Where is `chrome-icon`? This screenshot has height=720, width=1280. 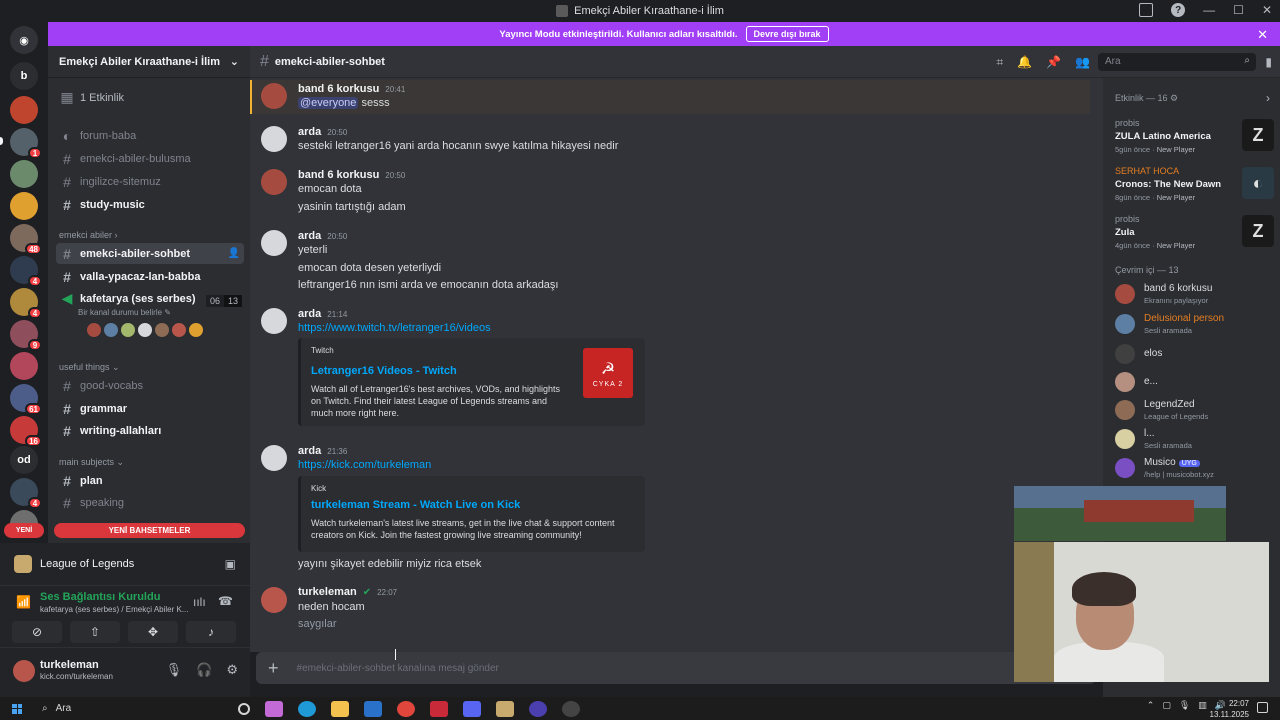 chrome-icon is located at coordinates (406, 708).